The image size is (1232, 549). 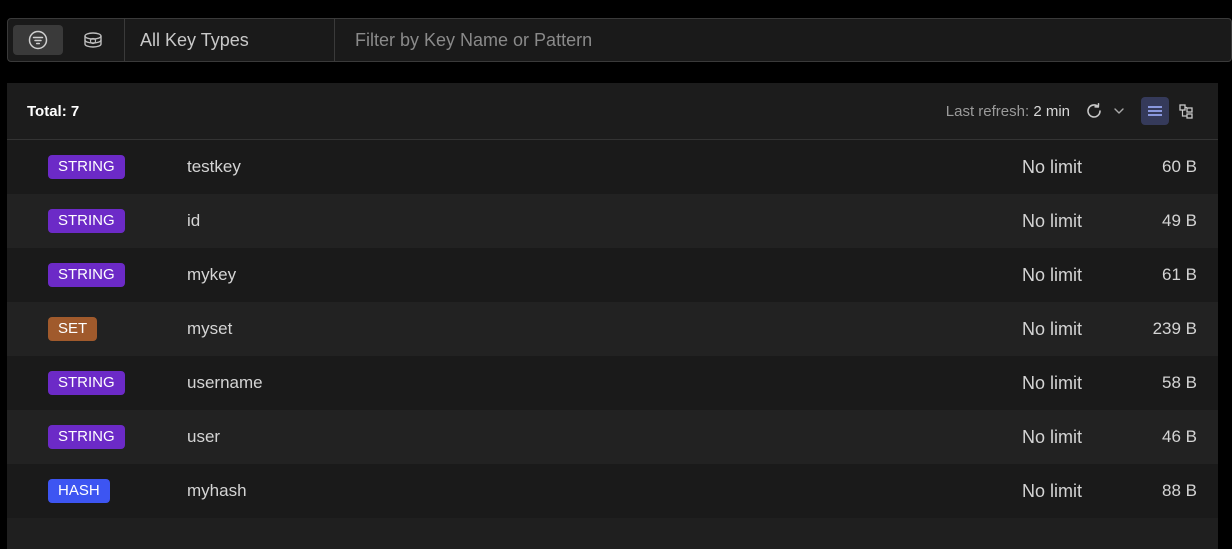 What do you see at coordinates (612, 167) in the screenshot?
I see `key-row: STRING testkey No limit 60 B` at bounding box center [612, 167].